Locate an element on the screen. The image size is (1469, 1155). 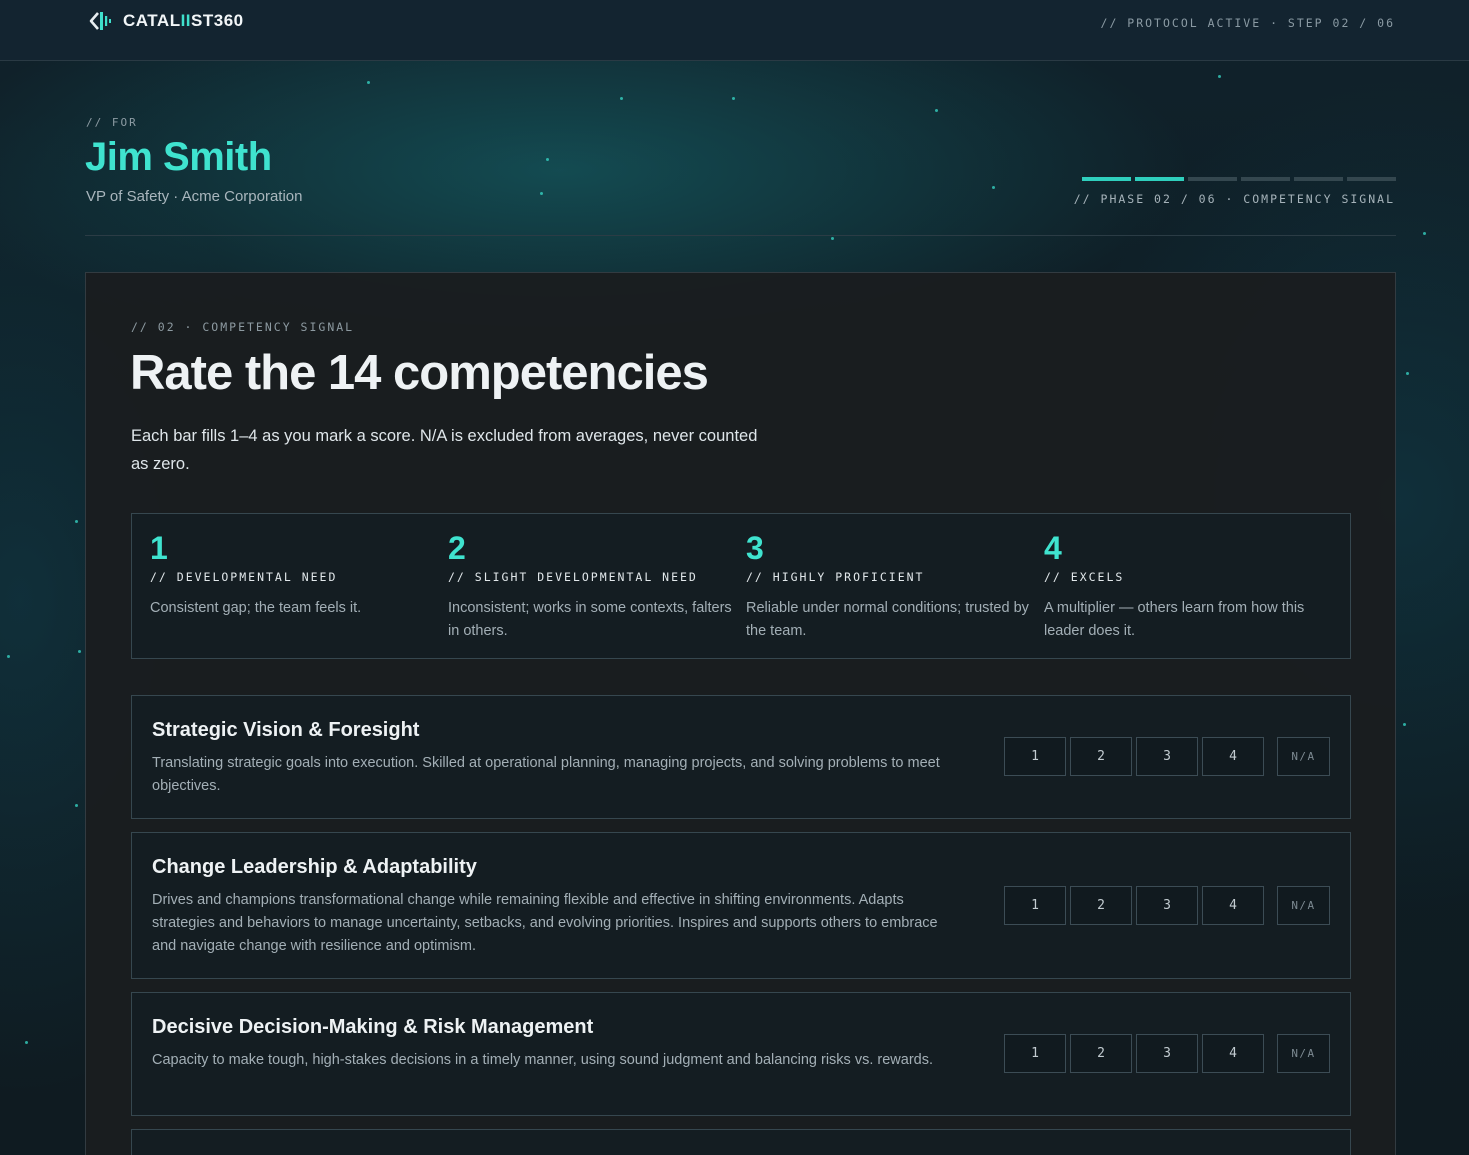
subject-role: VP of Safety · Acme Corporation is located at coordinates (194, 196).